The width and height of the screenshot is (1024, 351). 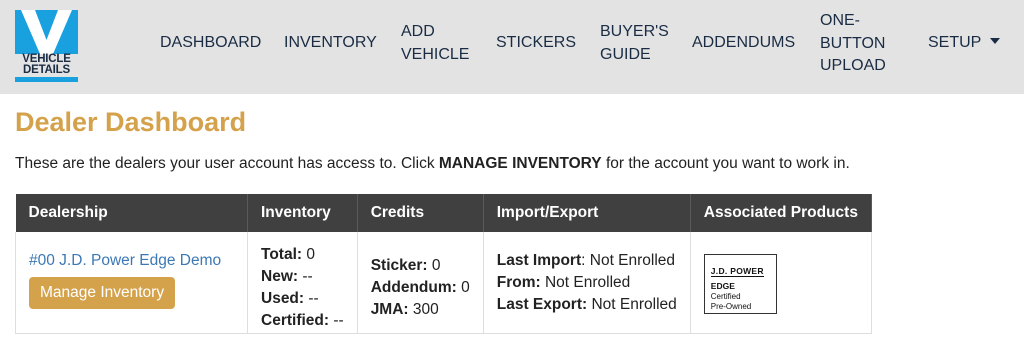 I want to click on nav-buyers-guide-label-1: BUYER'S, so click(x=634, y=31).